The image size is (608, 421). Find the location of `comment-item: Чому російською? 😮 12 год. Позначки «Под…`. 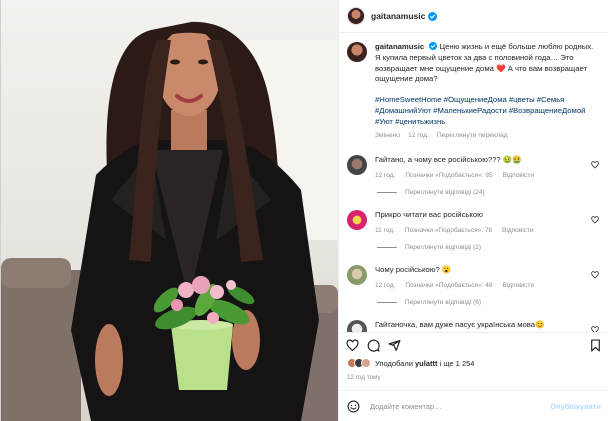

comment-item: Чому російською? 😮 12 год. Позначки «Под… is located at coordinates (474, 276).